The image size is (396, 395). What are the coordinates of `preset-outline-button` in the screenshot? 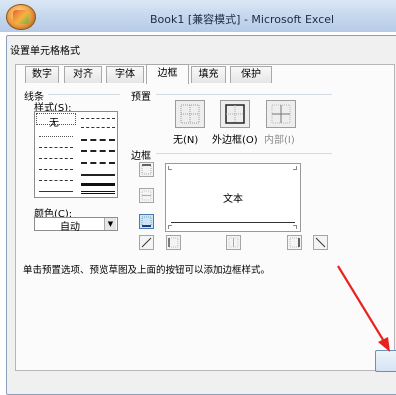 It's located at (235, 114).